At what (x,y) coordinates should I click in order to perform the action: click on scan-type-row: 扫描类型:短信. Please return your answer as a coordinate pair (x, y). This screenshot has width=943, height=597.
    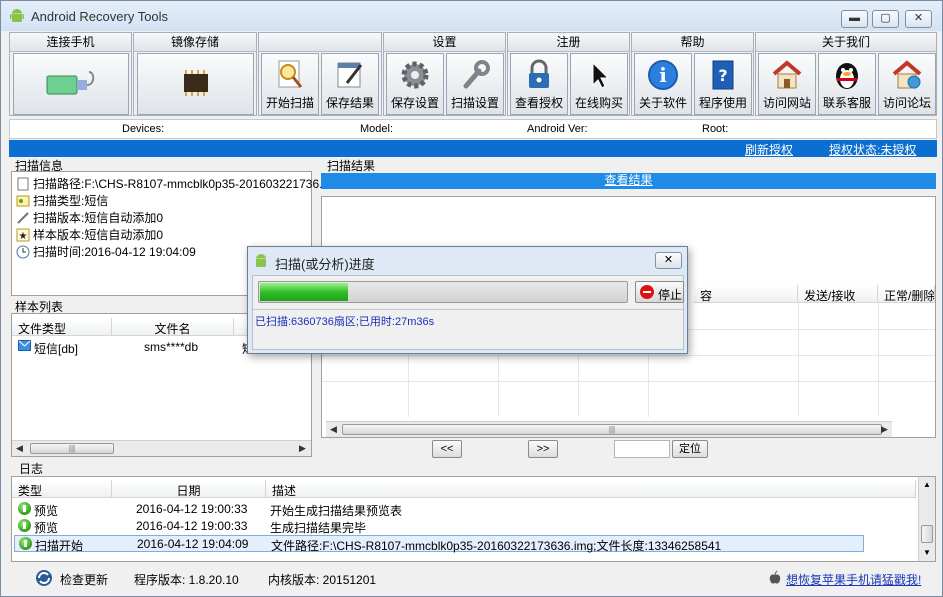
    Looking at the image, I should click on (62, 200).